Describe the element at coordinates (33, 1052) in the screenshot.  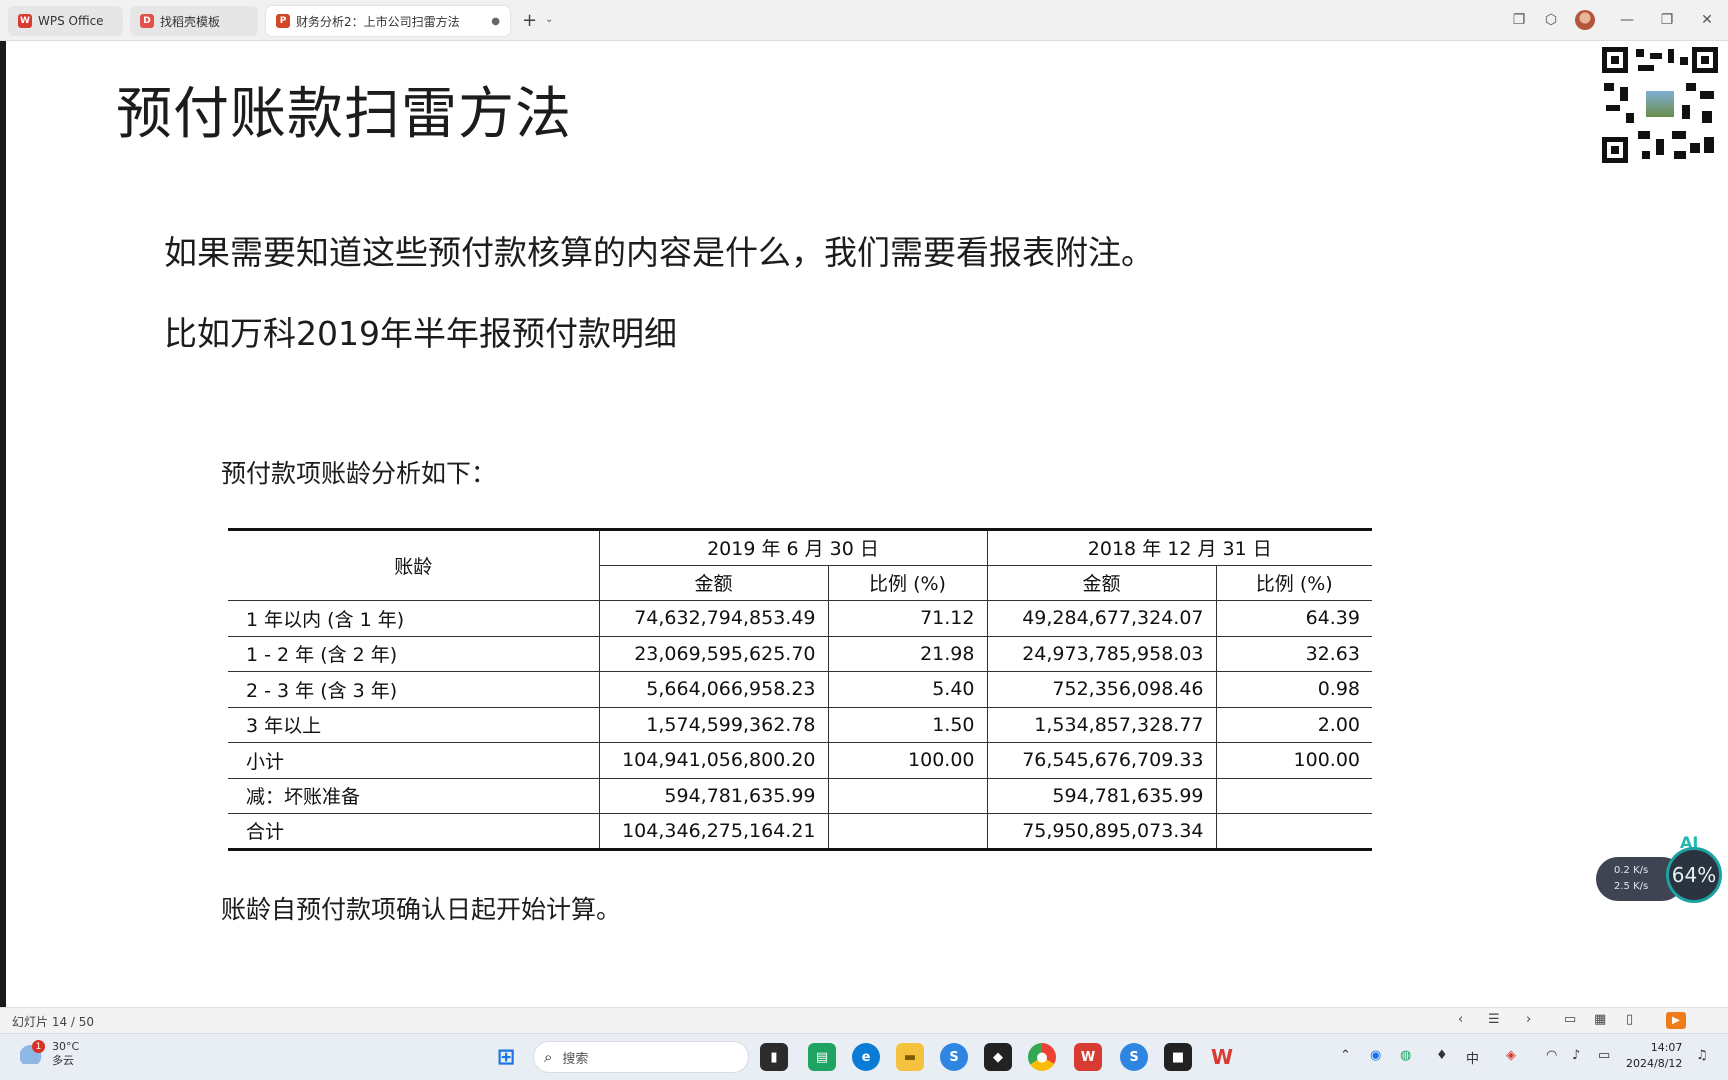
I see `cloud-icon: 1` at that location.